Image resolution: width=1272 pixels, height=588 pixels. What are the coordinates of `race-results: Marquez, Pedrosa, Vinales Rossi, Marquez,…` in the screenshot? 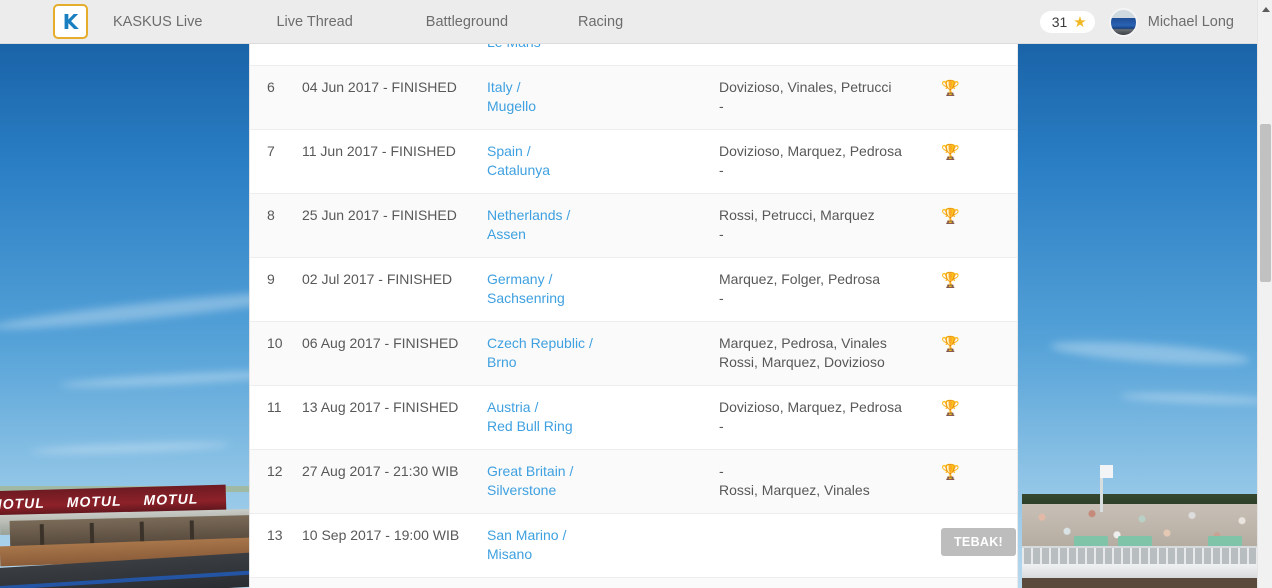 It's located at (830, 353).